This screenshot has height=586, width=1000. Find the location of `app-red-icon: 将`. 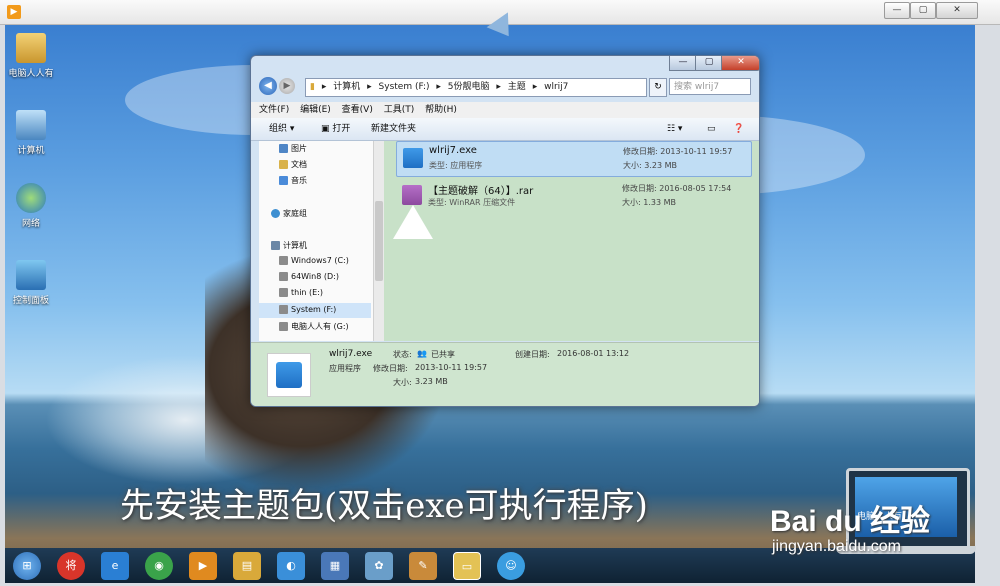

app-red-icon: 将 is located at coordinates (71, 566).